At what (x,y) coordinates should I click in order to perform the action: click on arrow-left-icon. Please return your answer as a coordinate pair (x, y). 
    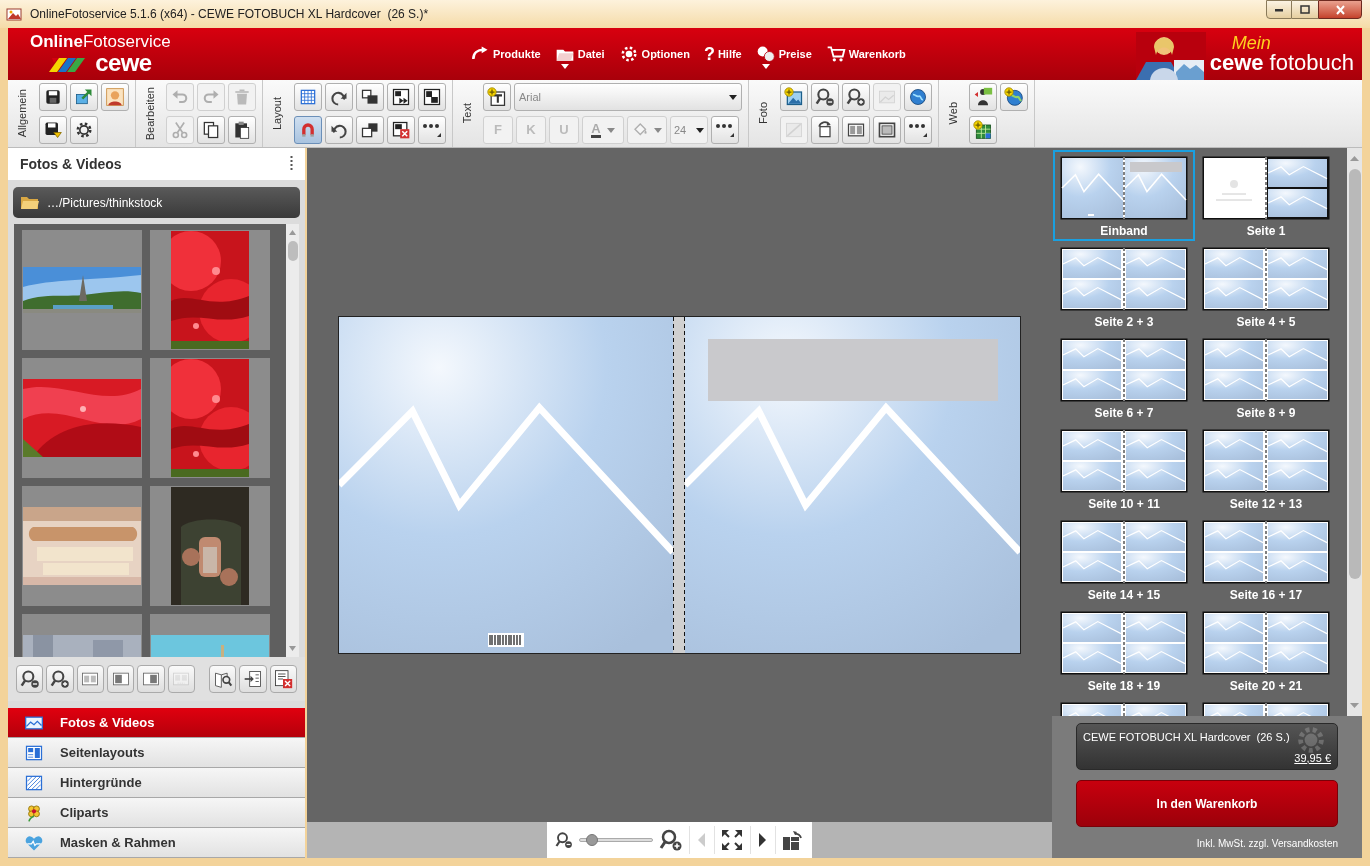
    Looking at the image, I should click on (702, 840).